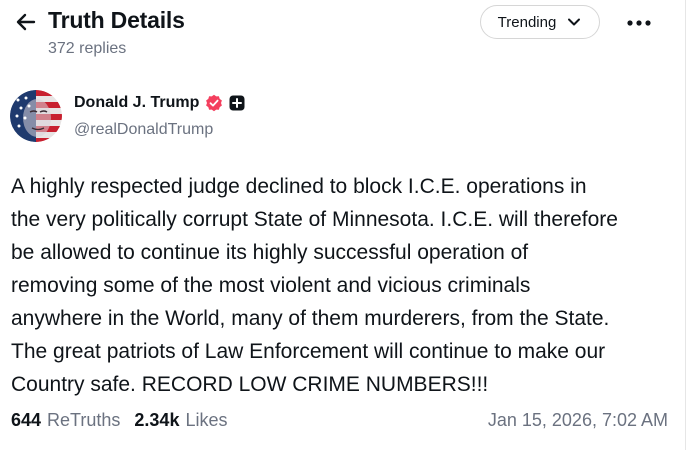 The height and width of the screenshot is (450, 690). I want to click on retruths-count: 644, so click(26, 420).